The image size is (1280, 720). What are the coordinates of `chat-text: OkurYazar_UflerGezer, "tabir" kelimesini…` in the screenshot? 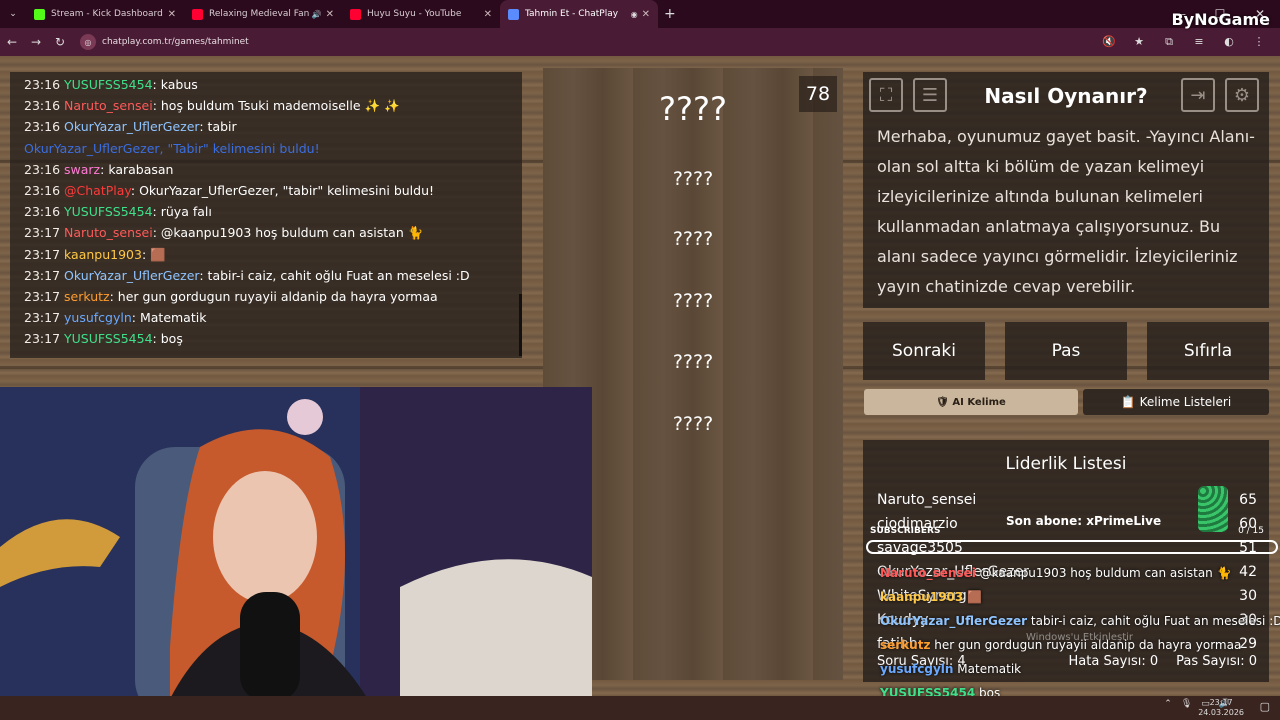 It's located at (287, 191).